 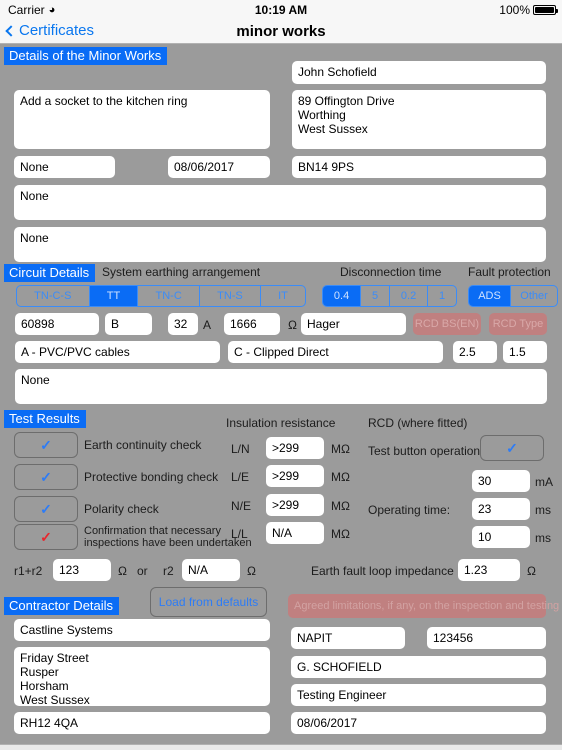 I want to click on earthing-option-tn-s: TN-S, so click(x=230, y=296).